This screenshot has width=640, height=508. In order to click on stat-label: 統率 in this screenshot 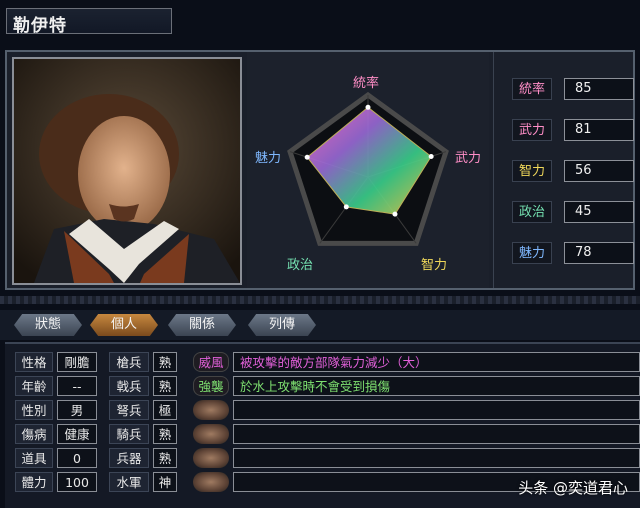, I will do `click(532, 89)`.